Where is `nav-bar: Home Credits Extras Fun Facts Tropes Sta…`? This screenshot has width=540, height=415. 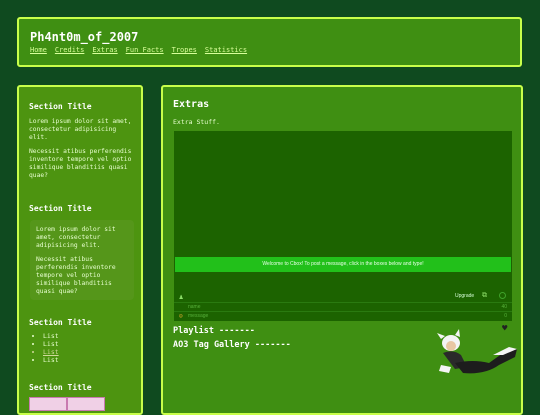 nav-bar: Home Credits Extras Fun Facts Tropes Sta… is located at coordinates (138, 50).